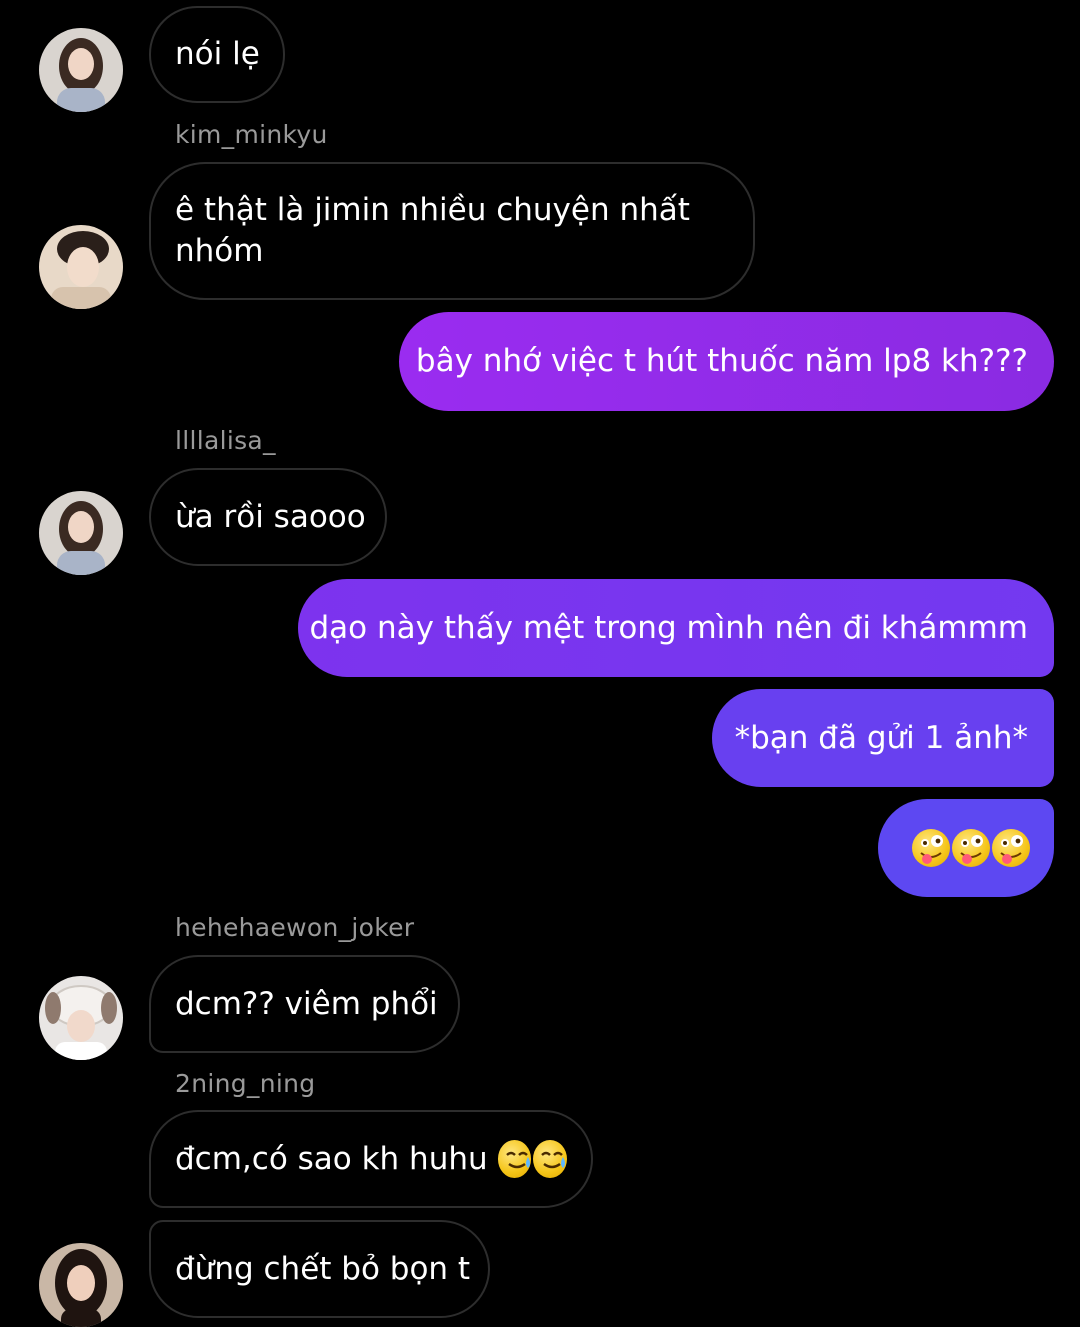 This screenshot has height=1327, width=1080. I want to click on incoming-message: đcm,có sao kh huhu, so click(371, 1159).